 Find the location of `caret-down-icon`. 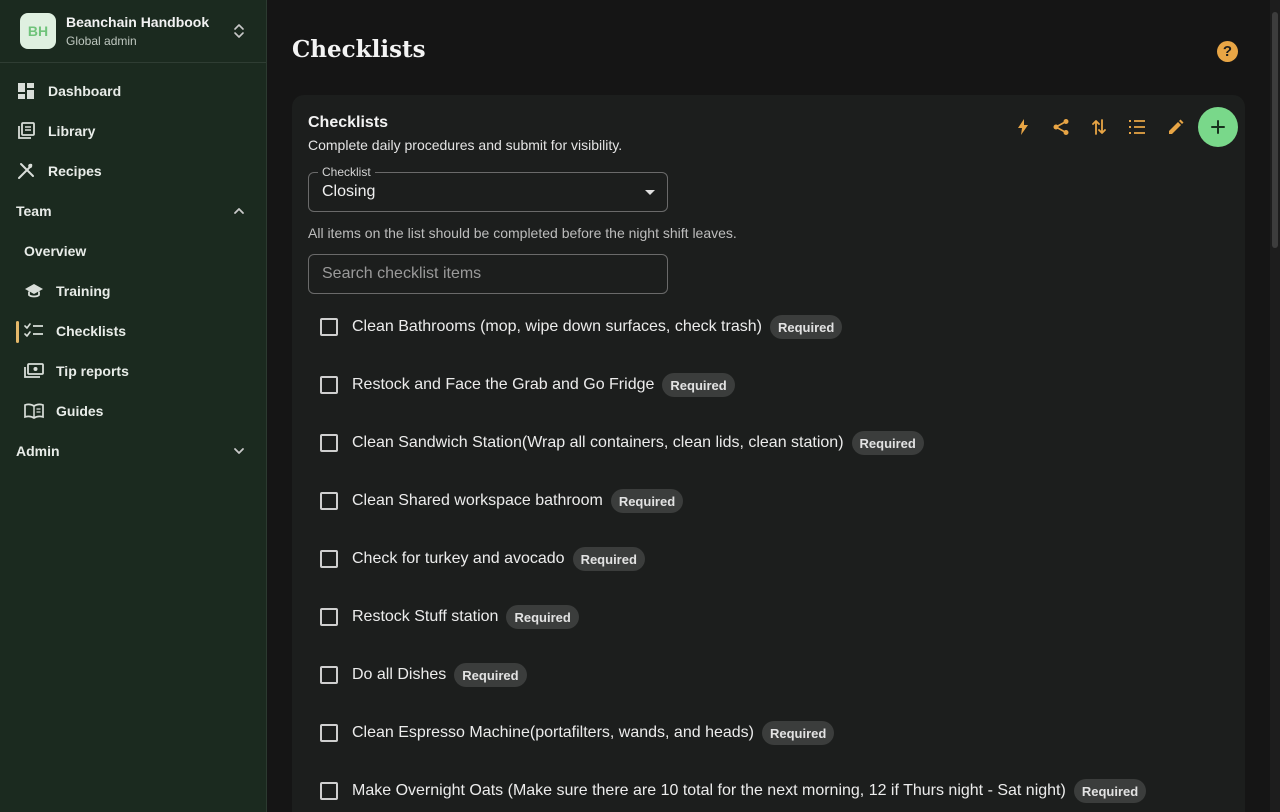

caret-down-icon is located at coordinates (650, 192).